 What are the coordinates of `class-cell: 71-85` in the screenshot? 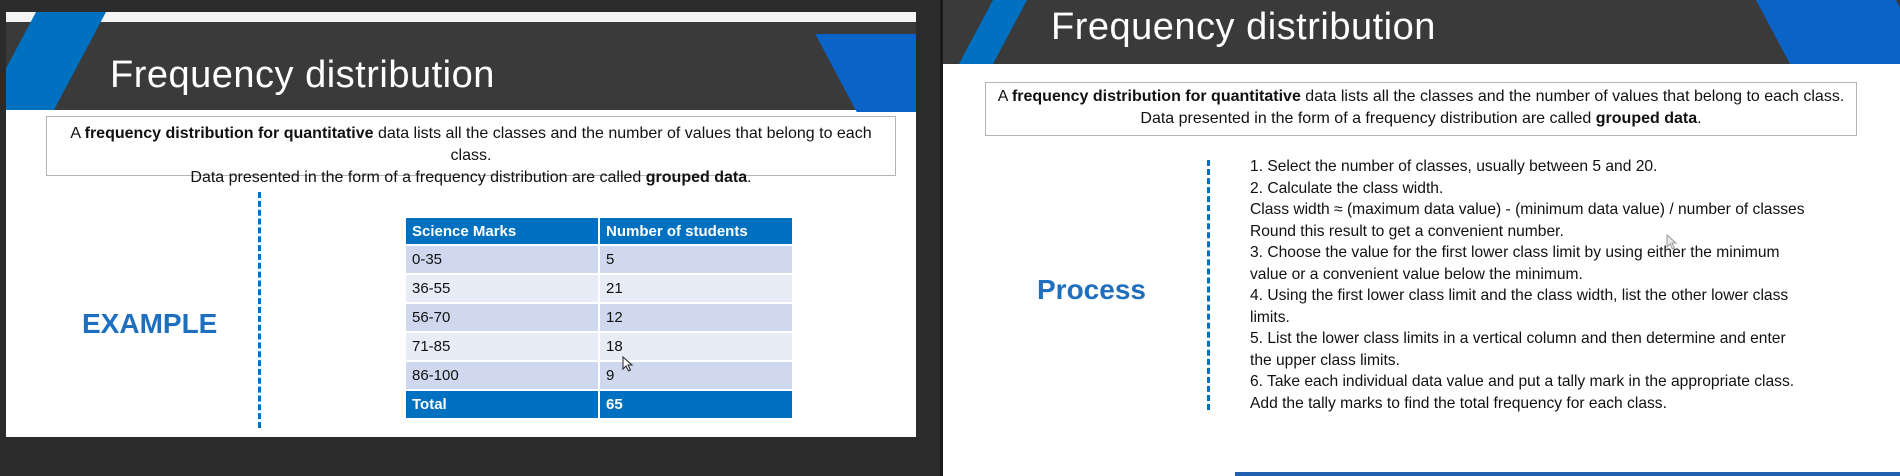 It's located at (503, 347).